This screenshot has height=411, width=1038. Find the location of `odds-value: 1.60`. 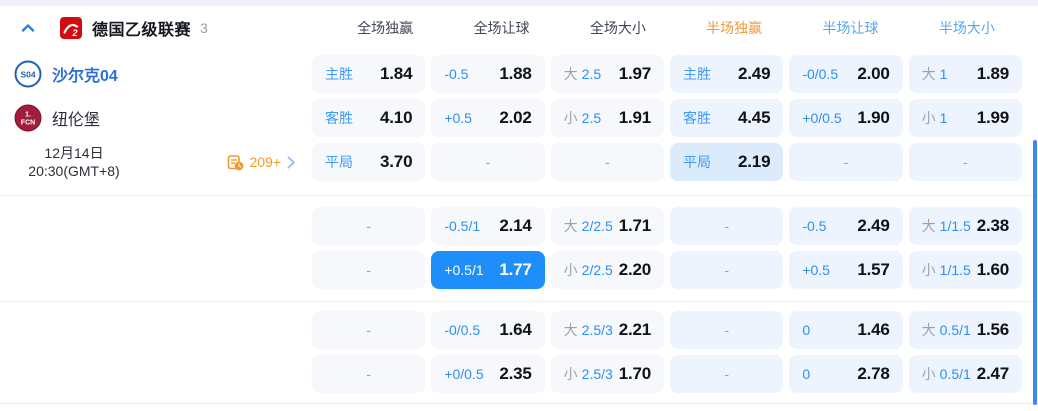

odds-value: 1.60 is located at coordinates (992, 269).